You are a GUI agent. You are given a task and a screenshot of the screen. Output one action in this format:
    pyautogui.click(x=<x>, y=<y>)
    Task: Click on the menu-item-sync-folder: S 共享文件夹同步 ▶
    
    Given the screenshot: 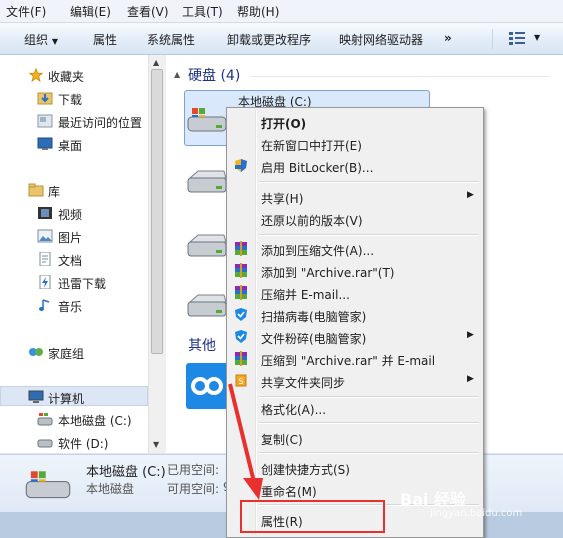 What is the action you would take?
    pyautogui.click(x=355, y=381)
    